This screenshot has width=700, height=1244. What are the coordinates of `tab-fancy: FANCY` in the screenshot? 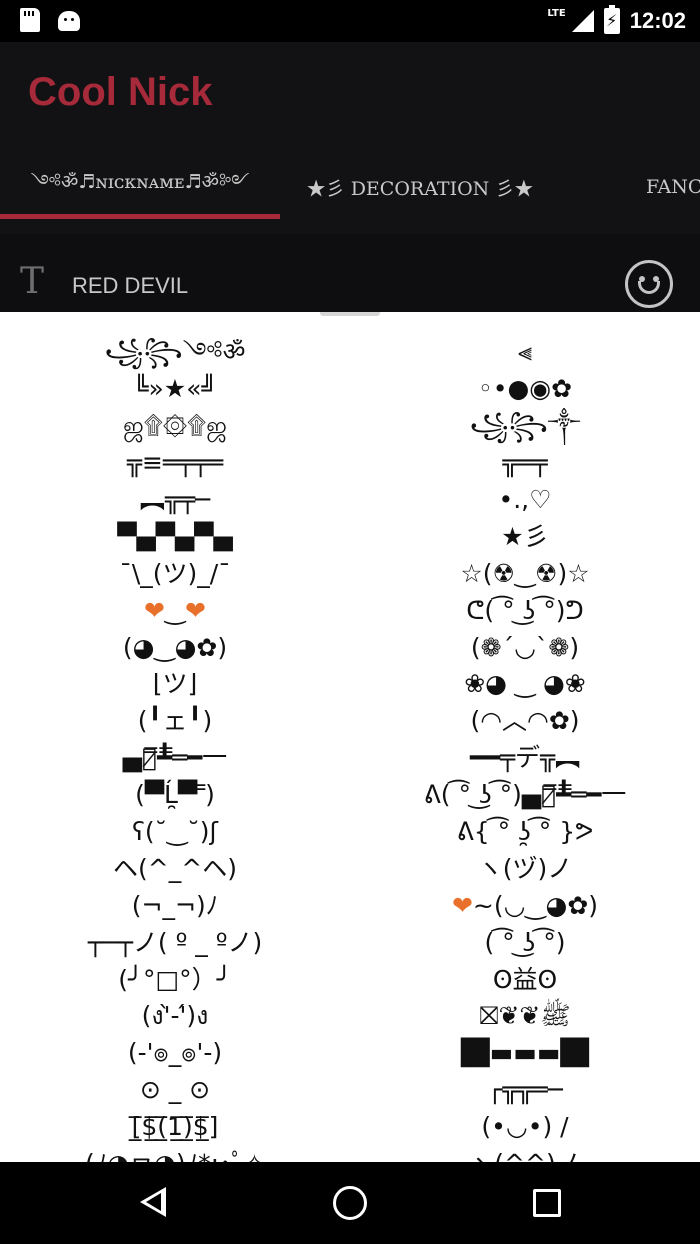 It's located at (630, 187).